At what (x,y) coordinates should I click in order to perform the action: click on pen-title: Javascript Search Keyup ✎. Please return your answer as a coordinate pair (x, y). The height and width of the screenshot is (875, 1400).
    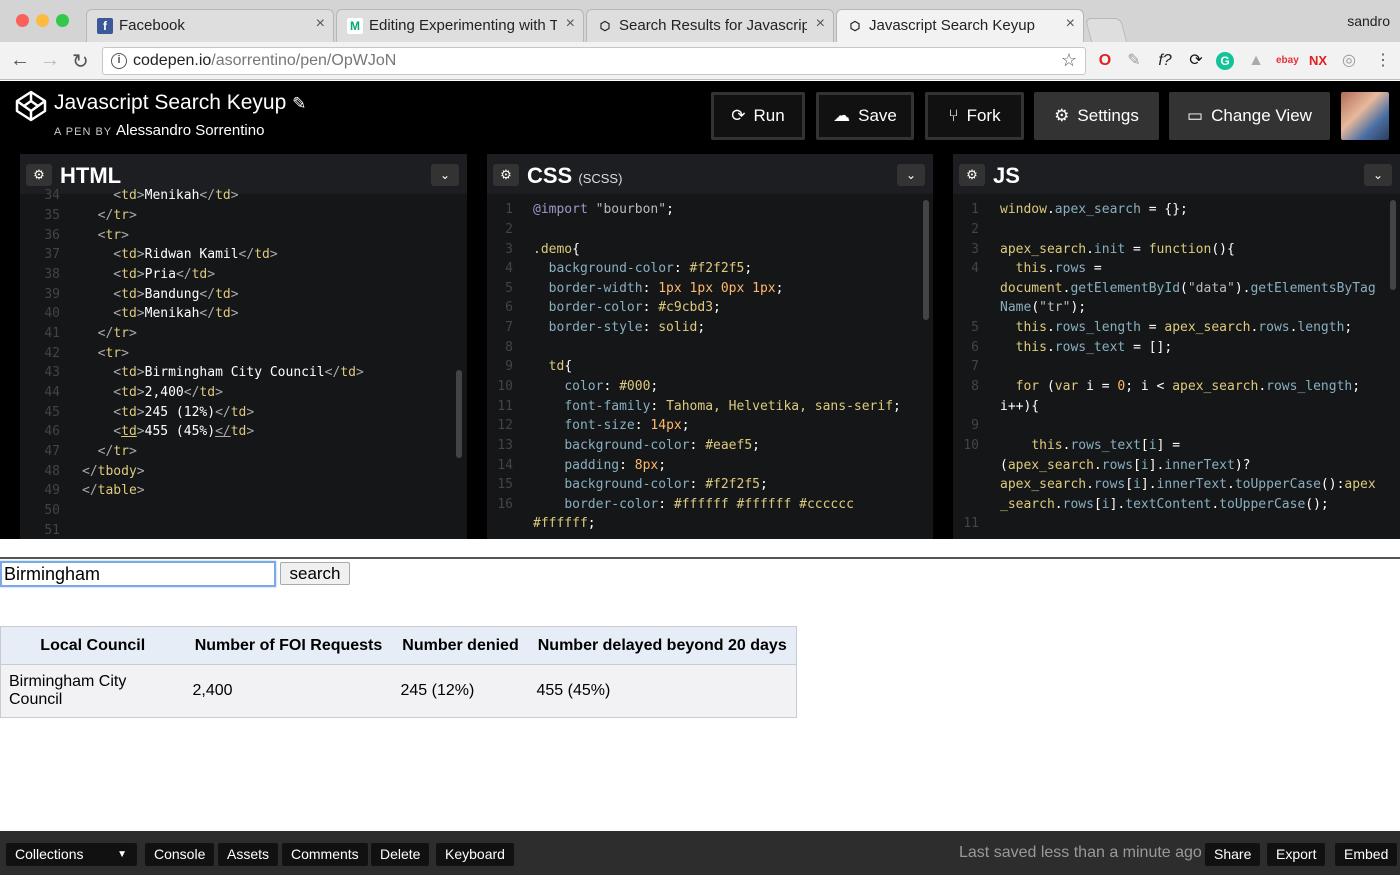
    Looking at the image, I should click on (180, 103).